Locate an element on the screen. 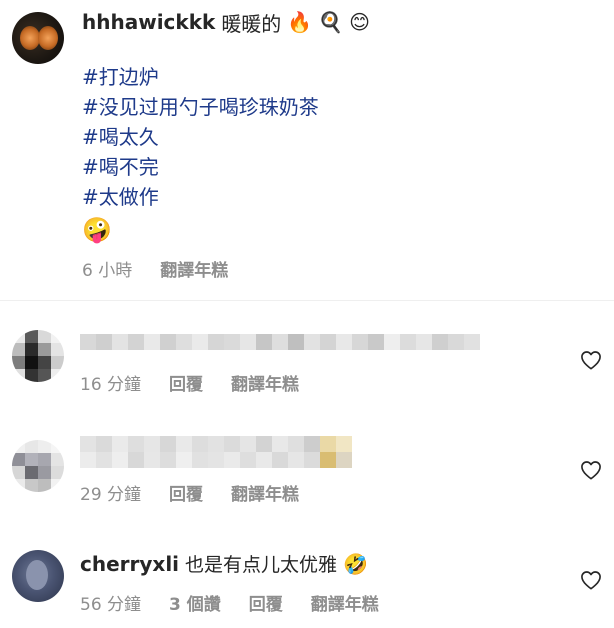 The height and width of the screenshot is (628, 614). pan-emoji-icon: 🍳 is located at coordinates (331, 22).